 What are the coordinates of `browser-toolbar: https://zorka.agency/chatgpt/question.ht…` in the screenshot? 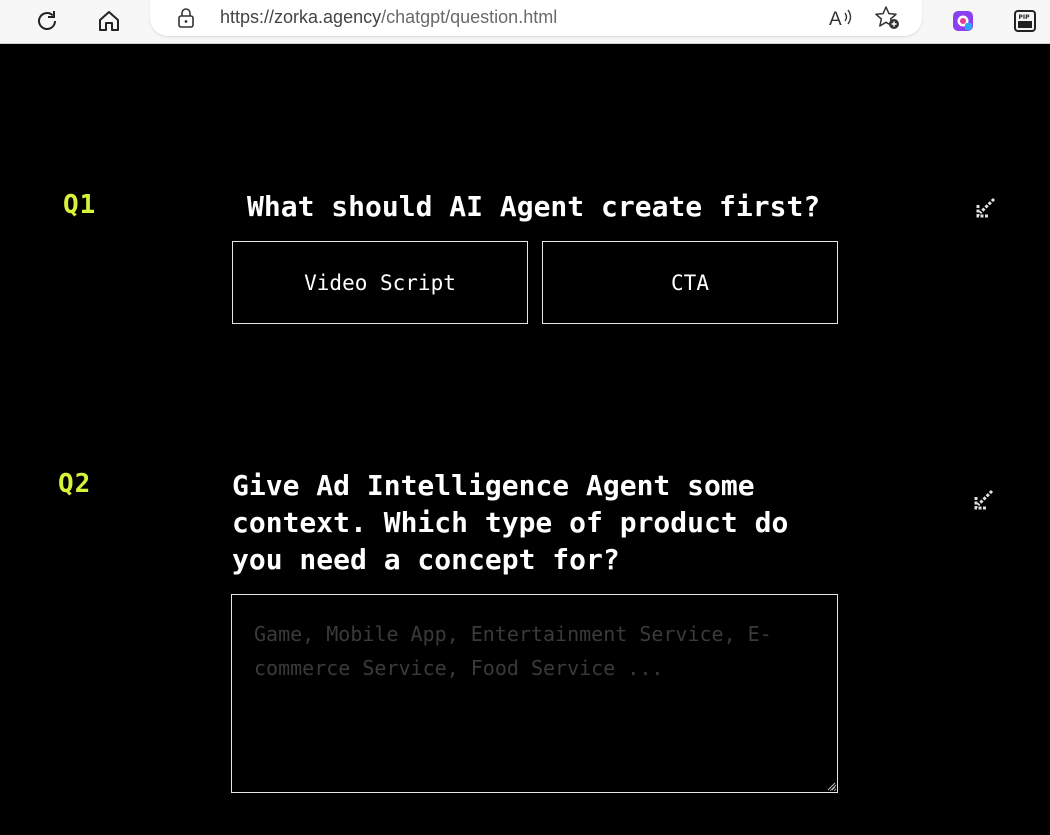 It's located at (525, 22).